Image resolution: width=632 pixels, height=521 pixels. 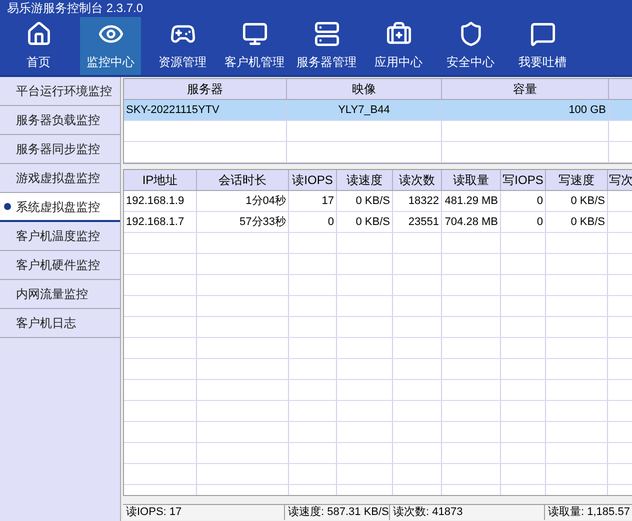 I want to click on sidebar-item: 平台运行环境监控, so click(x=60, y=91).